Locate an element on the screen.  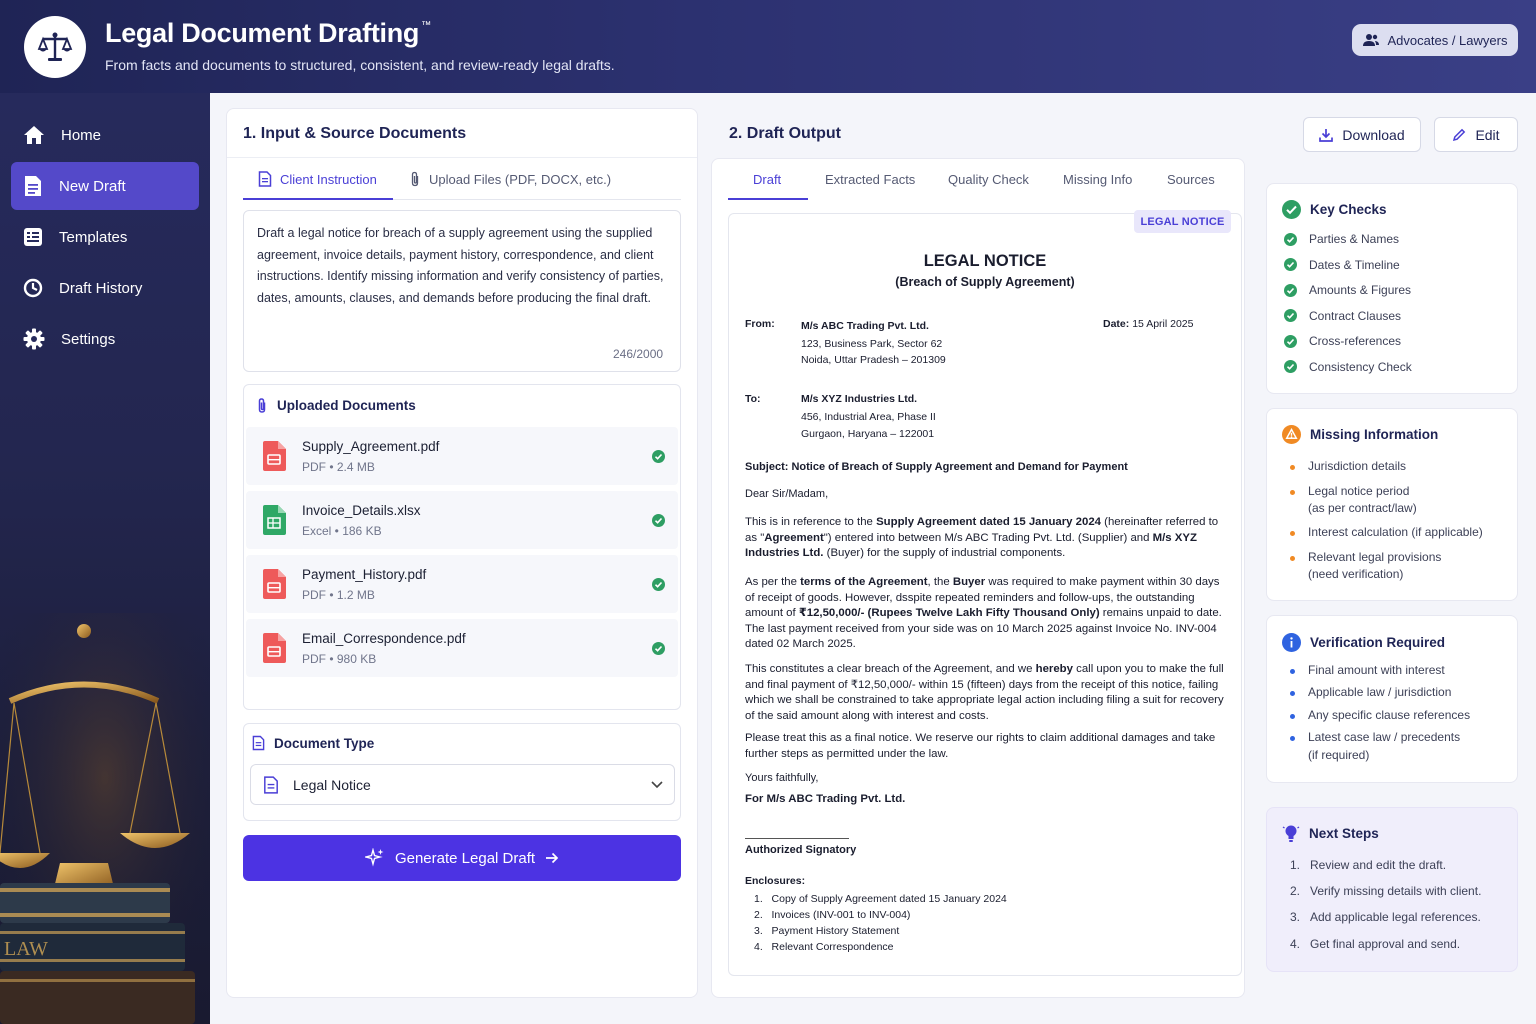
verification-item: Latest case law / precedents is located at coordinates (1384, 737).